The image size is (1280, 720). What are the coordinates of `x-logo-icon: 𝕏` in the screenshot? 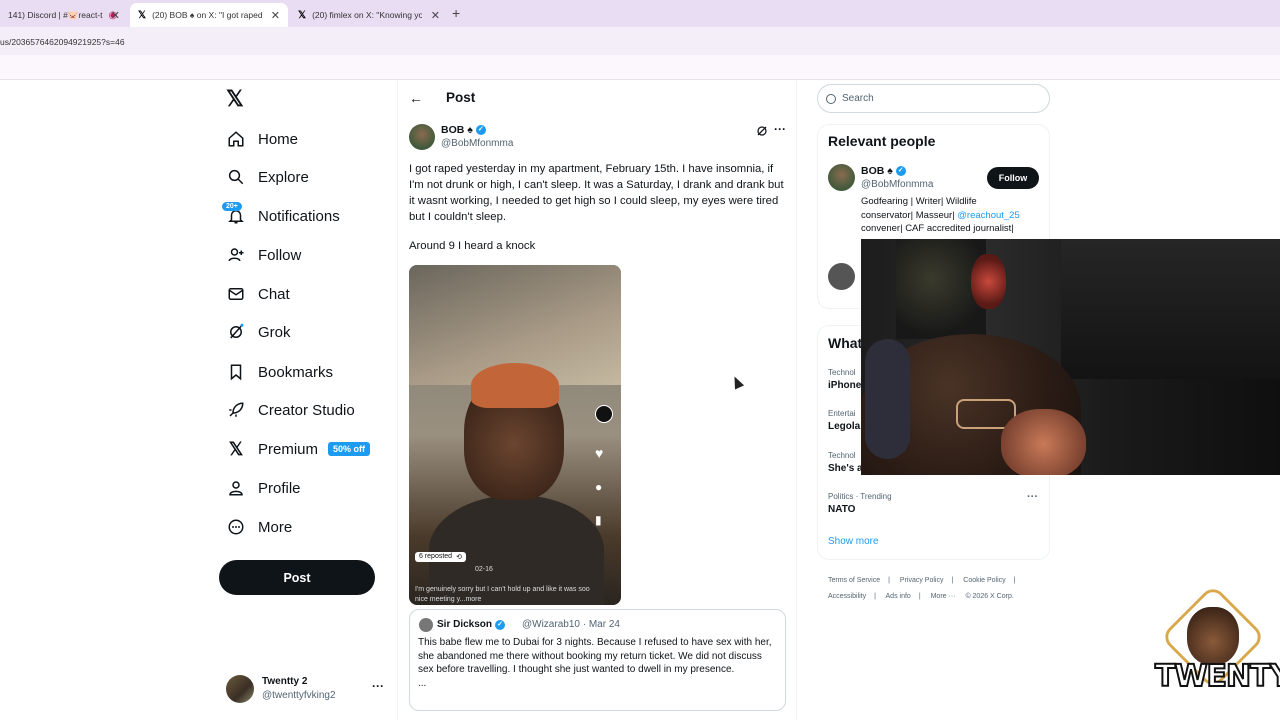 It's located at (237, 99).